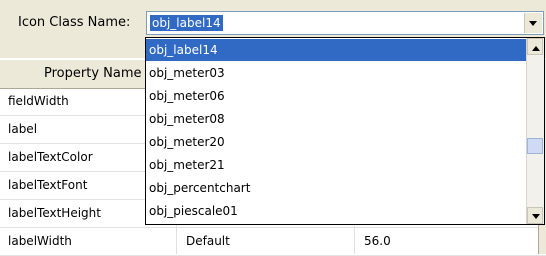  What do you see at coordinates (23, 129) in the screenshot?
I see `property-name-cell: label` at bounding box center [23, 129].